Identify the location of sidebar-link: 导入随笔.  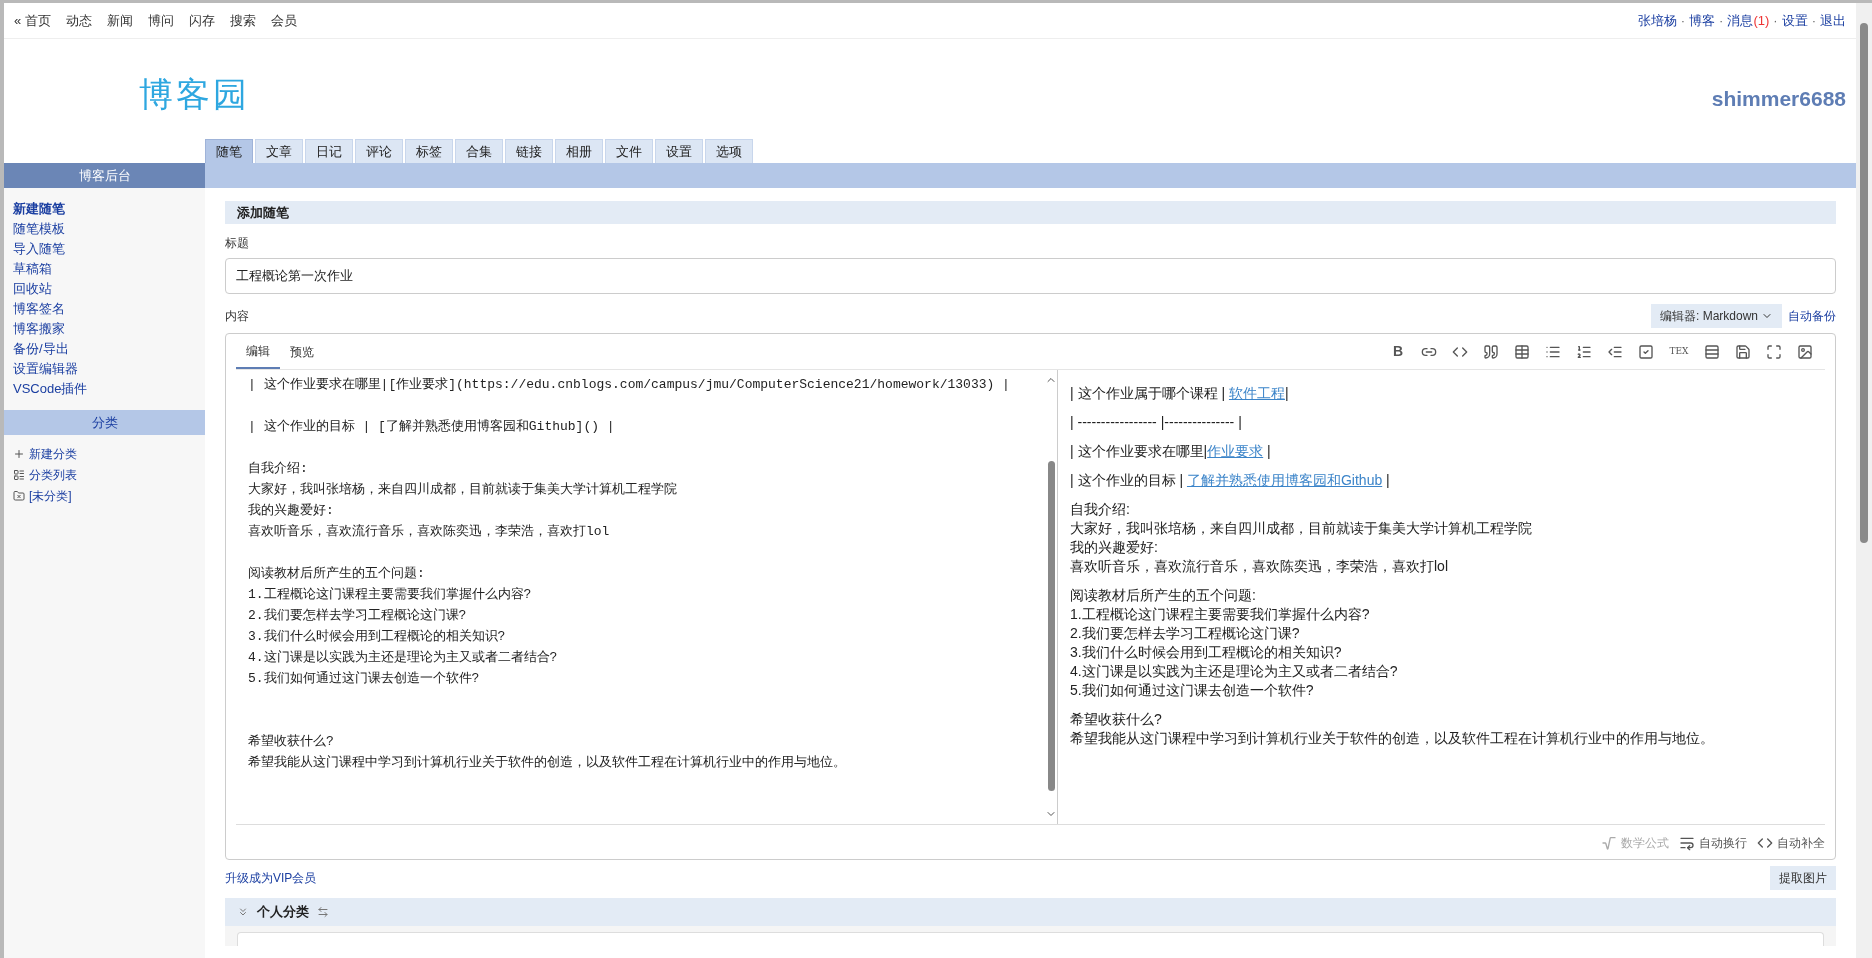
(109, 249).